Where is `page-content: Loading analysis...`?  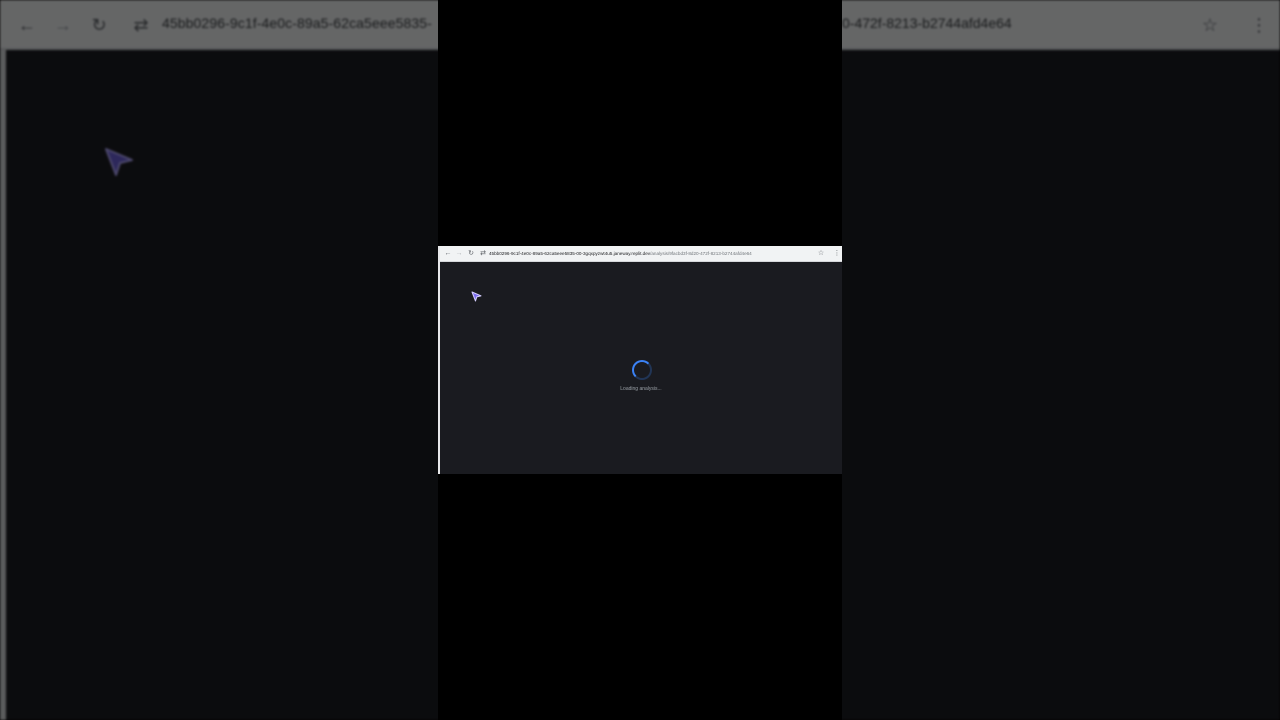
page-content: Loading analysis... is located at coordinates (641, 368).